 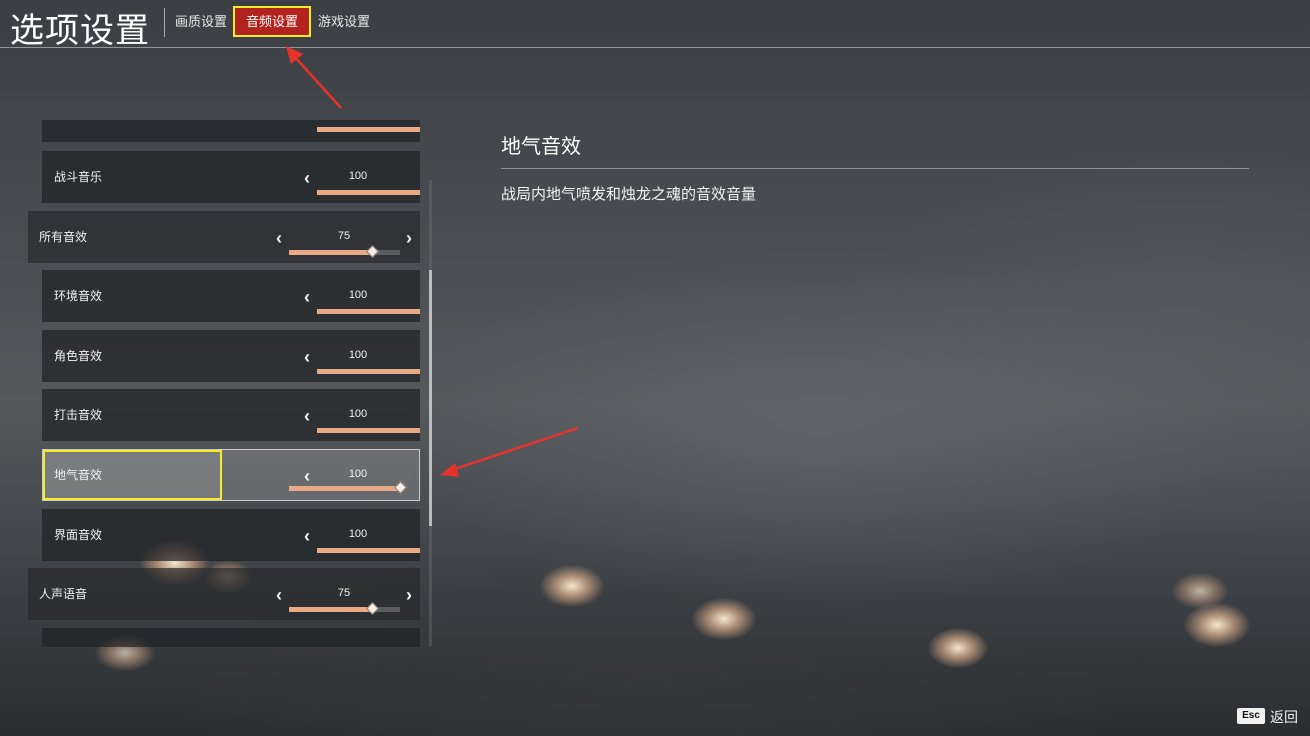 I want to click on annotation-arrow-row, so click(x=509, y=451).